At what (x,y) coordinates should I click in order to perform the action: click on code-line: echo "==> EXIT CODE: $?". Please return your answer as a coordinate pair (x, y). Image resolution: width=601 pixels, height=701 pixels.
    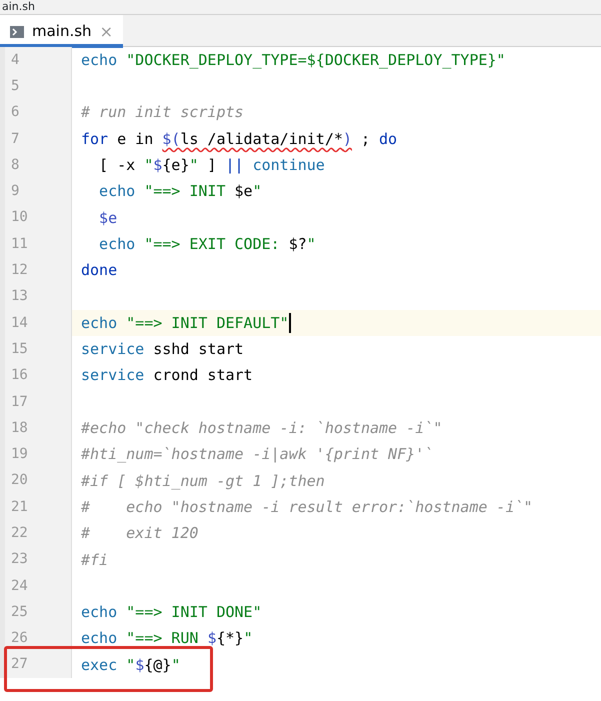
    Looking at the image, I should click on (207, 244).